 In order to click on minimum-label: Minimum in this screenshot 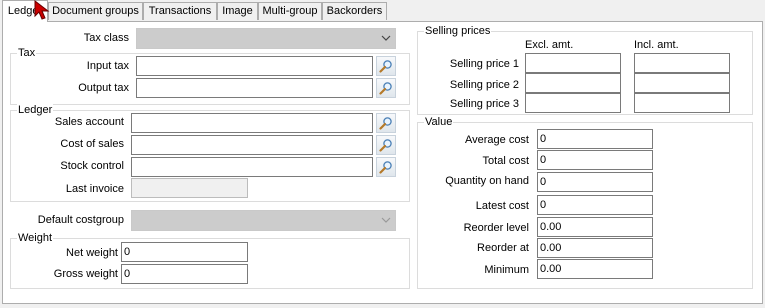, I will do `click(506, 270)`.